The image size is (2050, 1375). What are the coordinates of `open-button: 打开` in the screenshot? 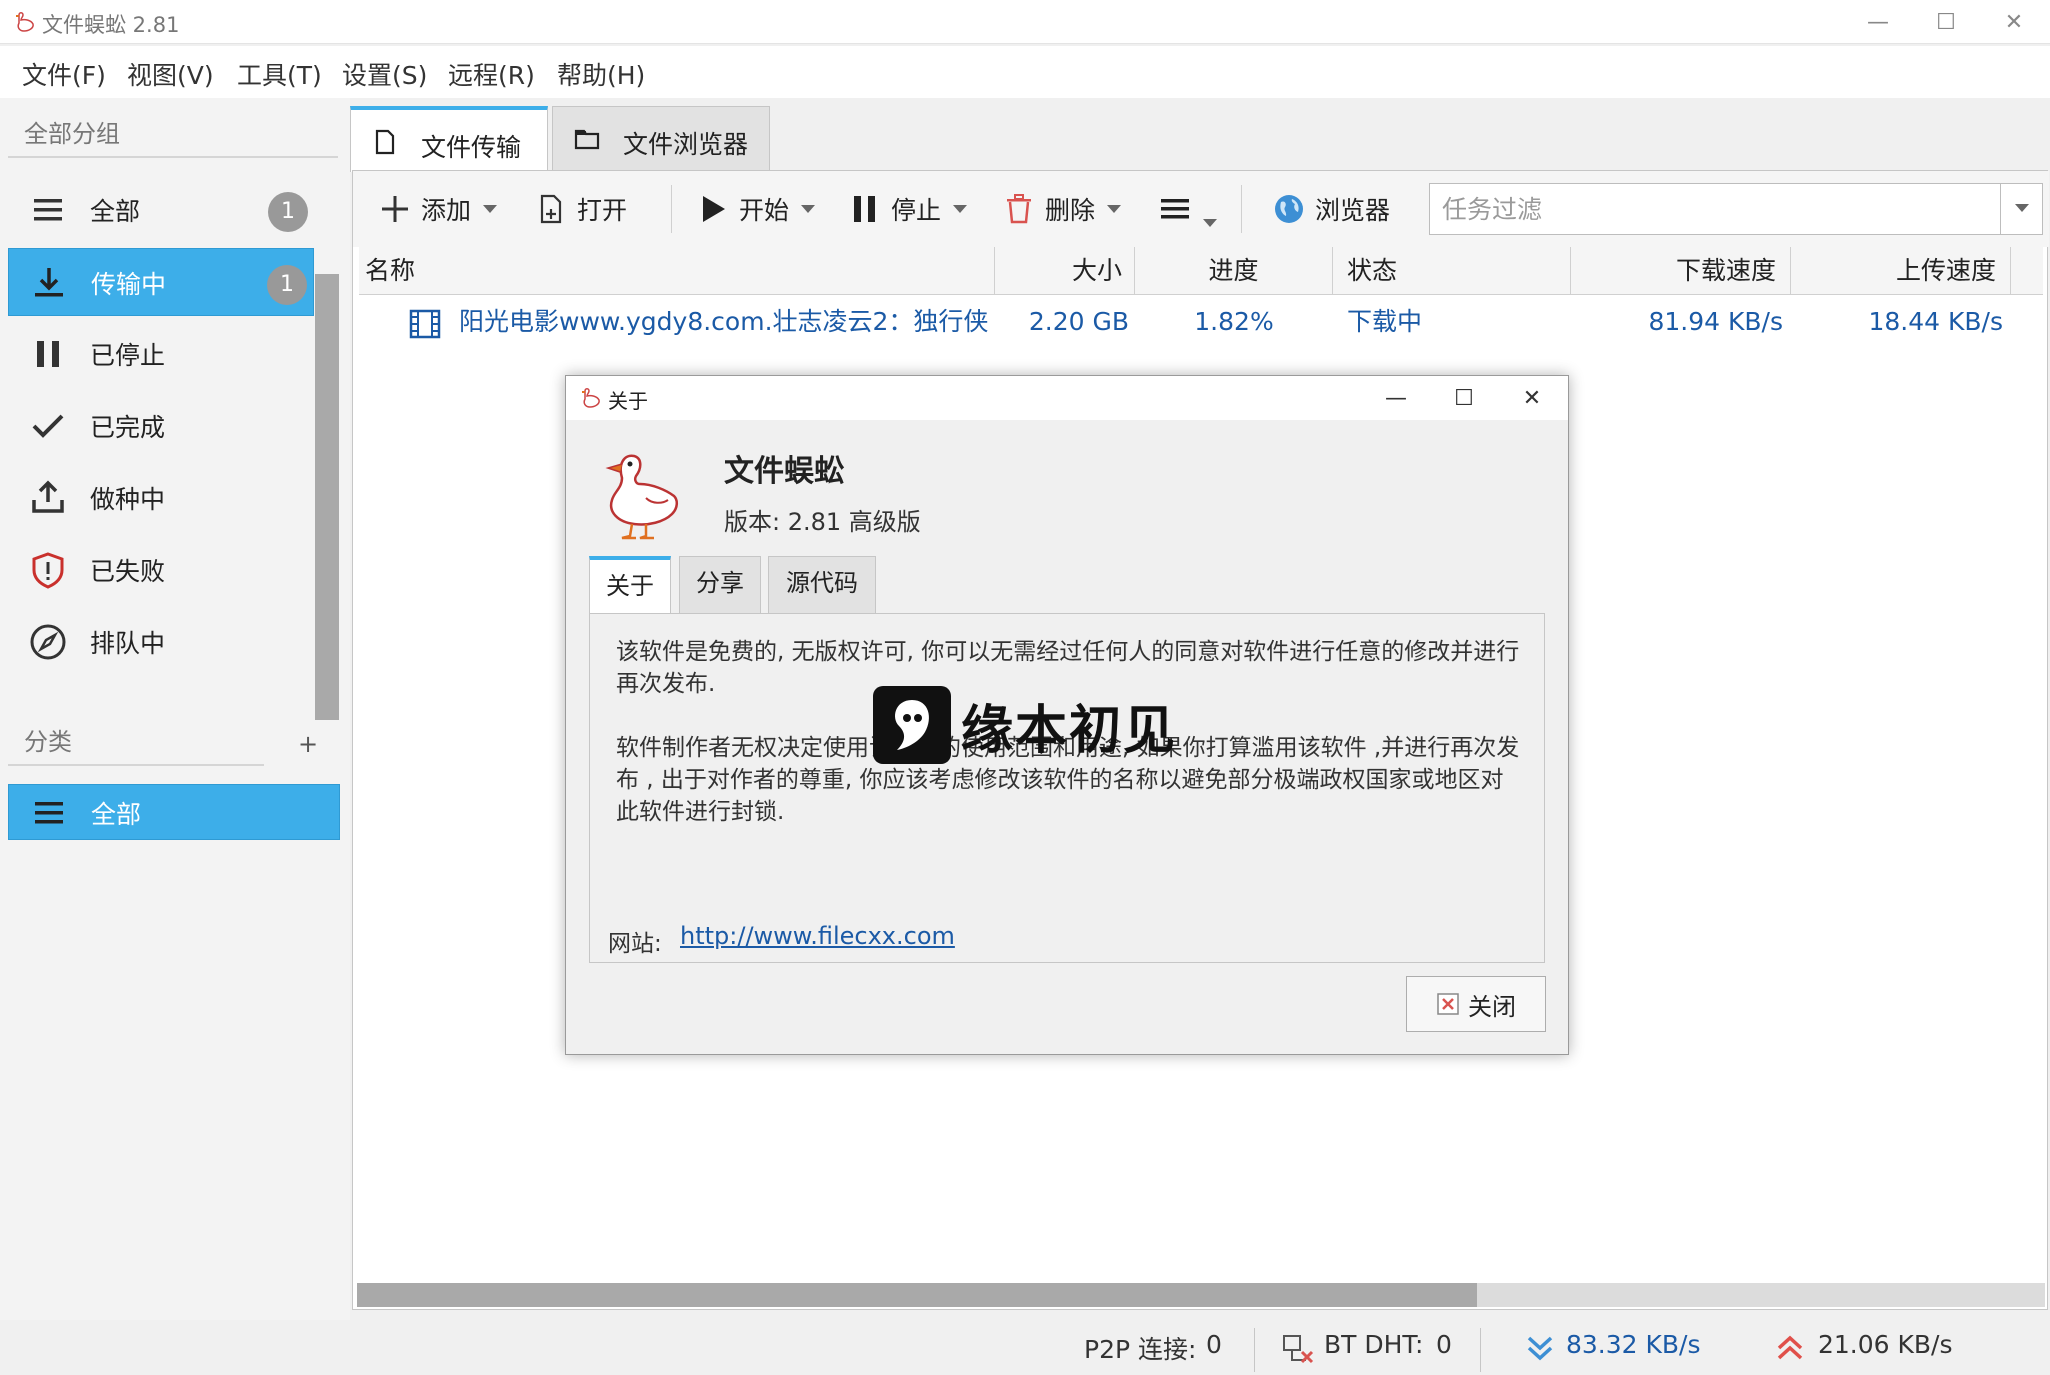 It's located at (581, 209).